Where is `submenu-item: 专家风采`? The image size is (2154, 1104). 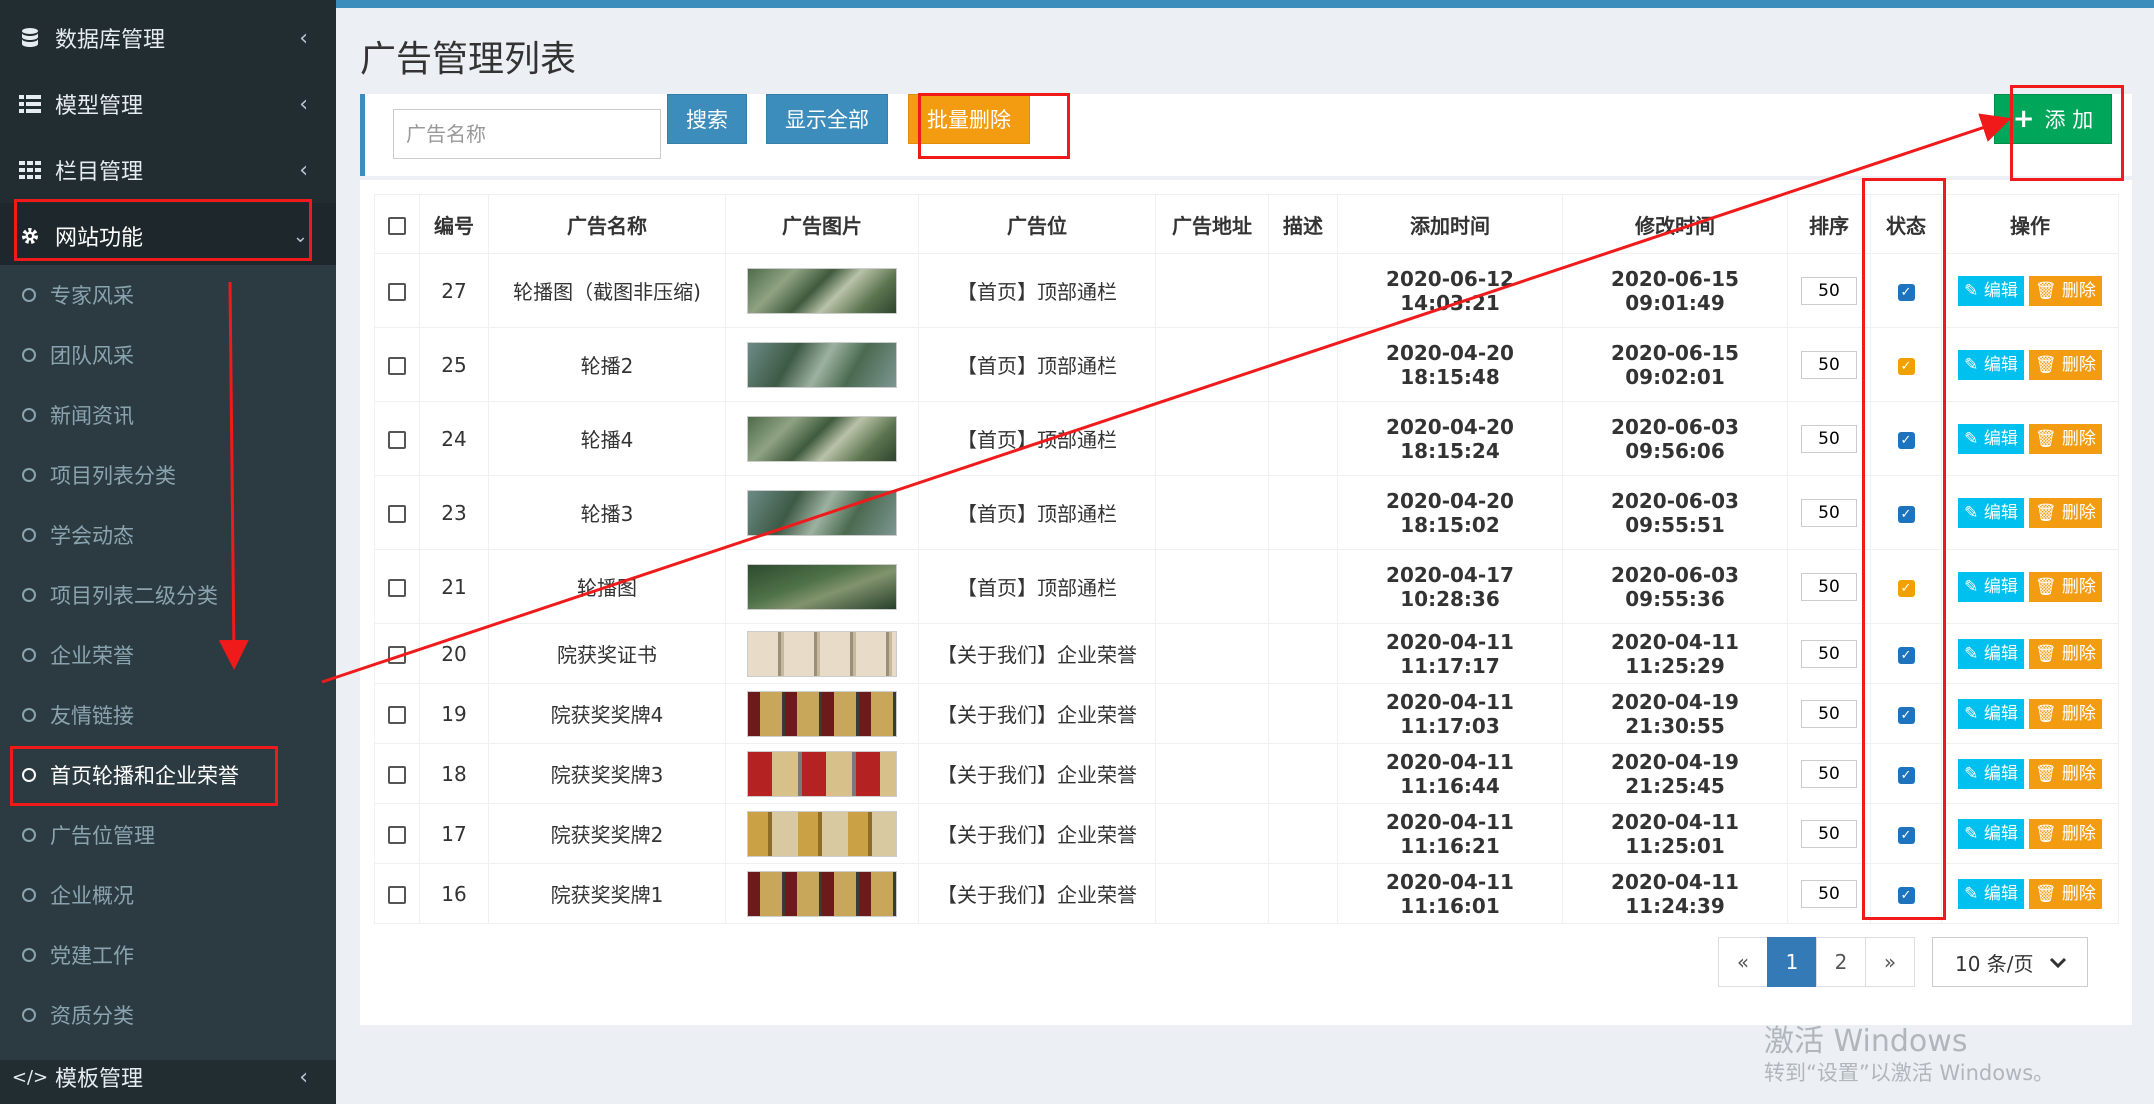 submenu-item: 专家风采 is located at coordinates (168, 295).